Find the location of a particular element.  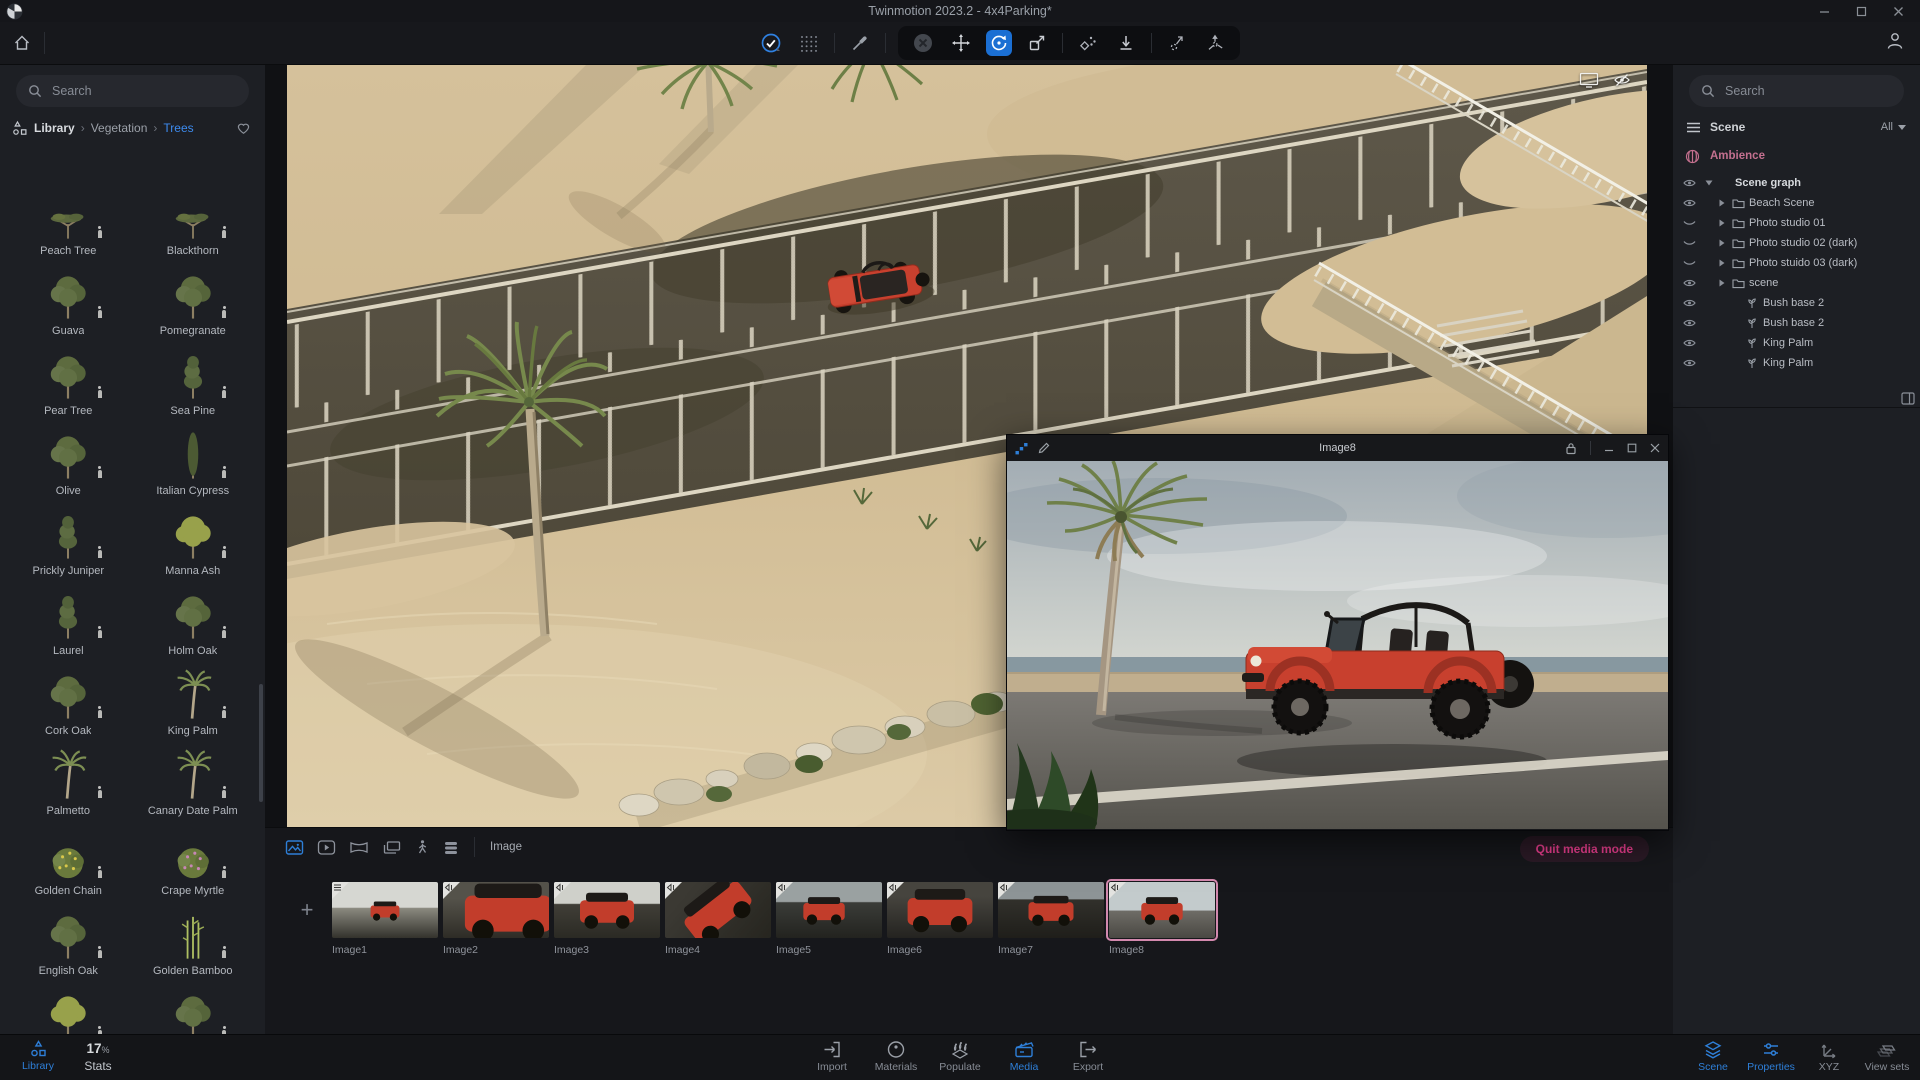

library-tab: Library is located at coordinates (38, 1056).